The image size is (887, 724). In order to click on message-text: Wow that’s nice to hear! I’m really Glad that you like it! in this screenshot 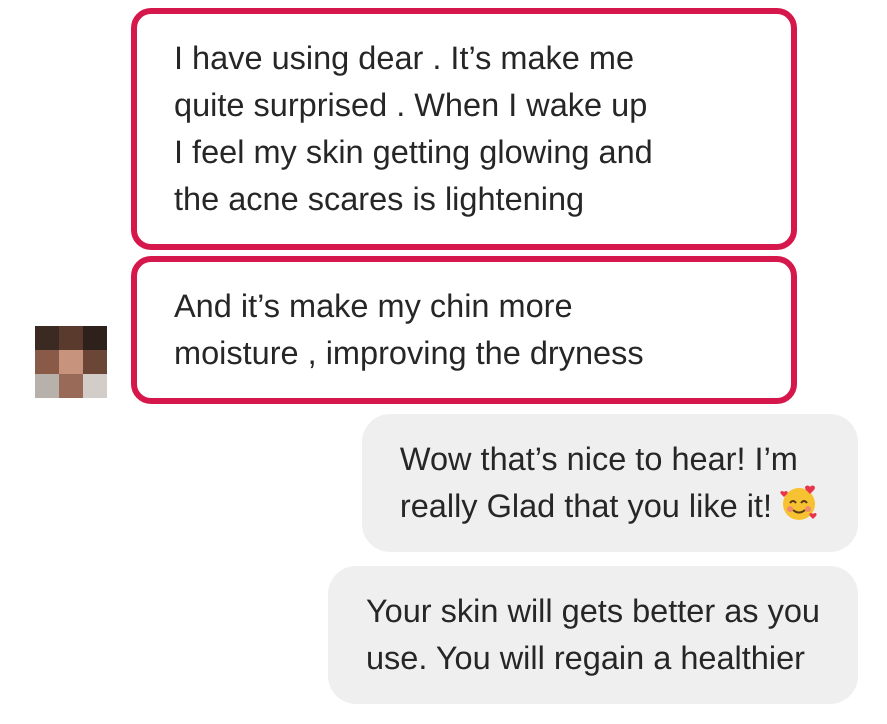, I will do `click(599, 482)`.